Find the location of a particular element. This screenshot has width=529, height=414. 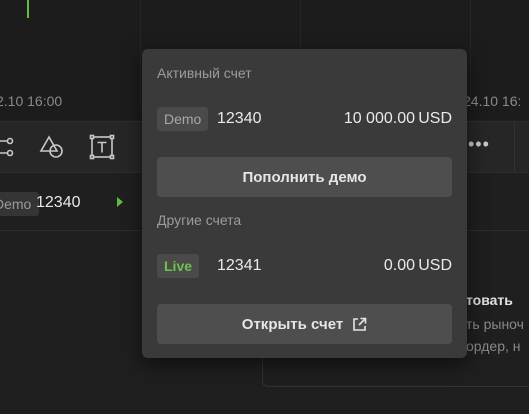

order-hint-text: ордер, н is located at coordinates (493, 346).